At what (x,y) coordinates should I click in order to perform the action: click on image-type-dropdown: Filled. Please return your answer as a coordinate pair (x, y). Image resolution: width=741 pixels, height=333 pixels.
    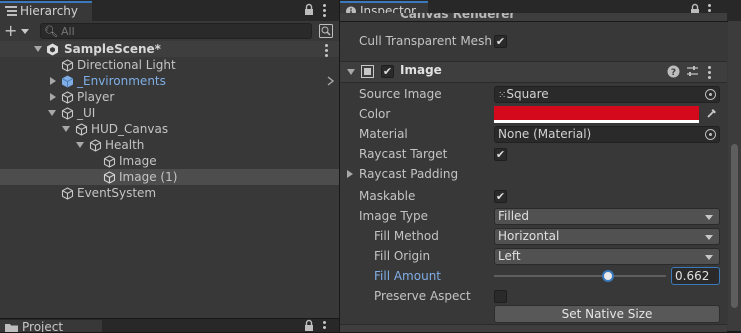
    Looking at the image, I should click on (607, 216).